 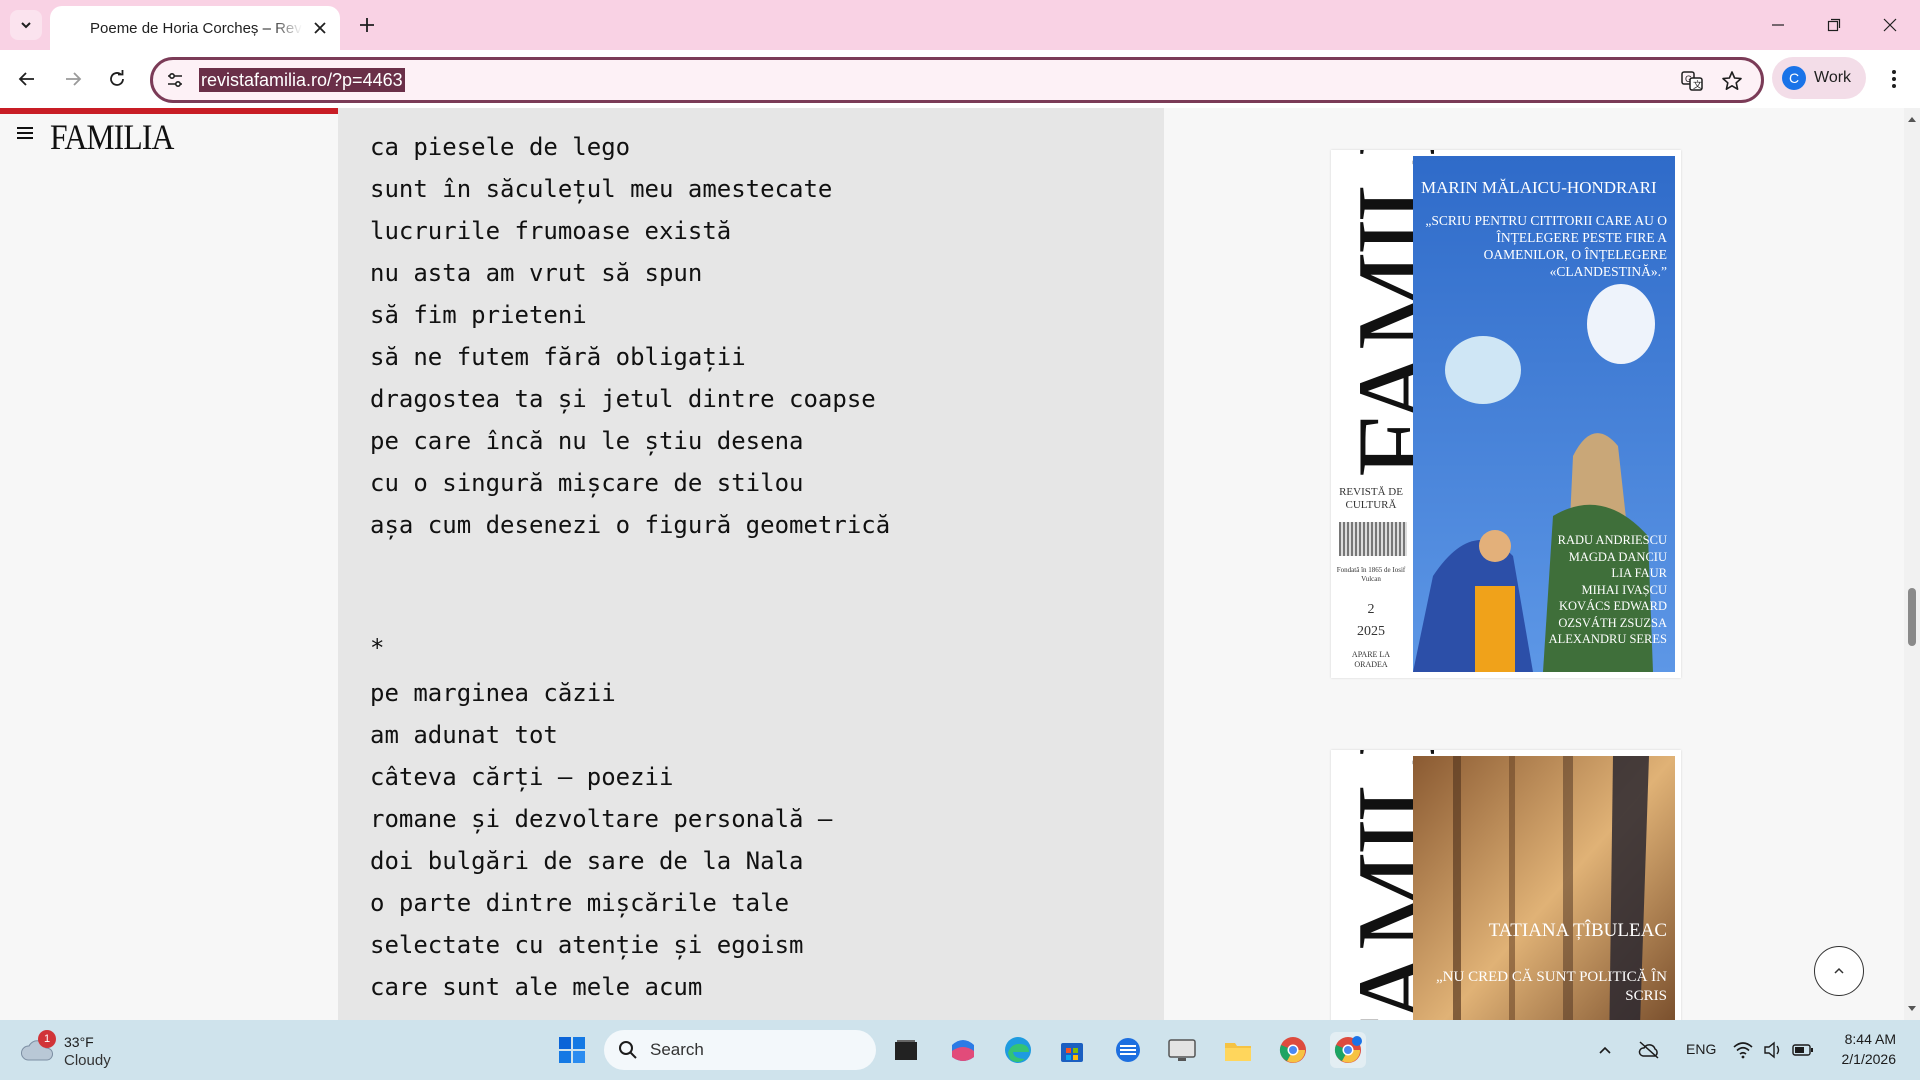 I want to click on poem-line: am adunat tot, so click(x=464, y=735).